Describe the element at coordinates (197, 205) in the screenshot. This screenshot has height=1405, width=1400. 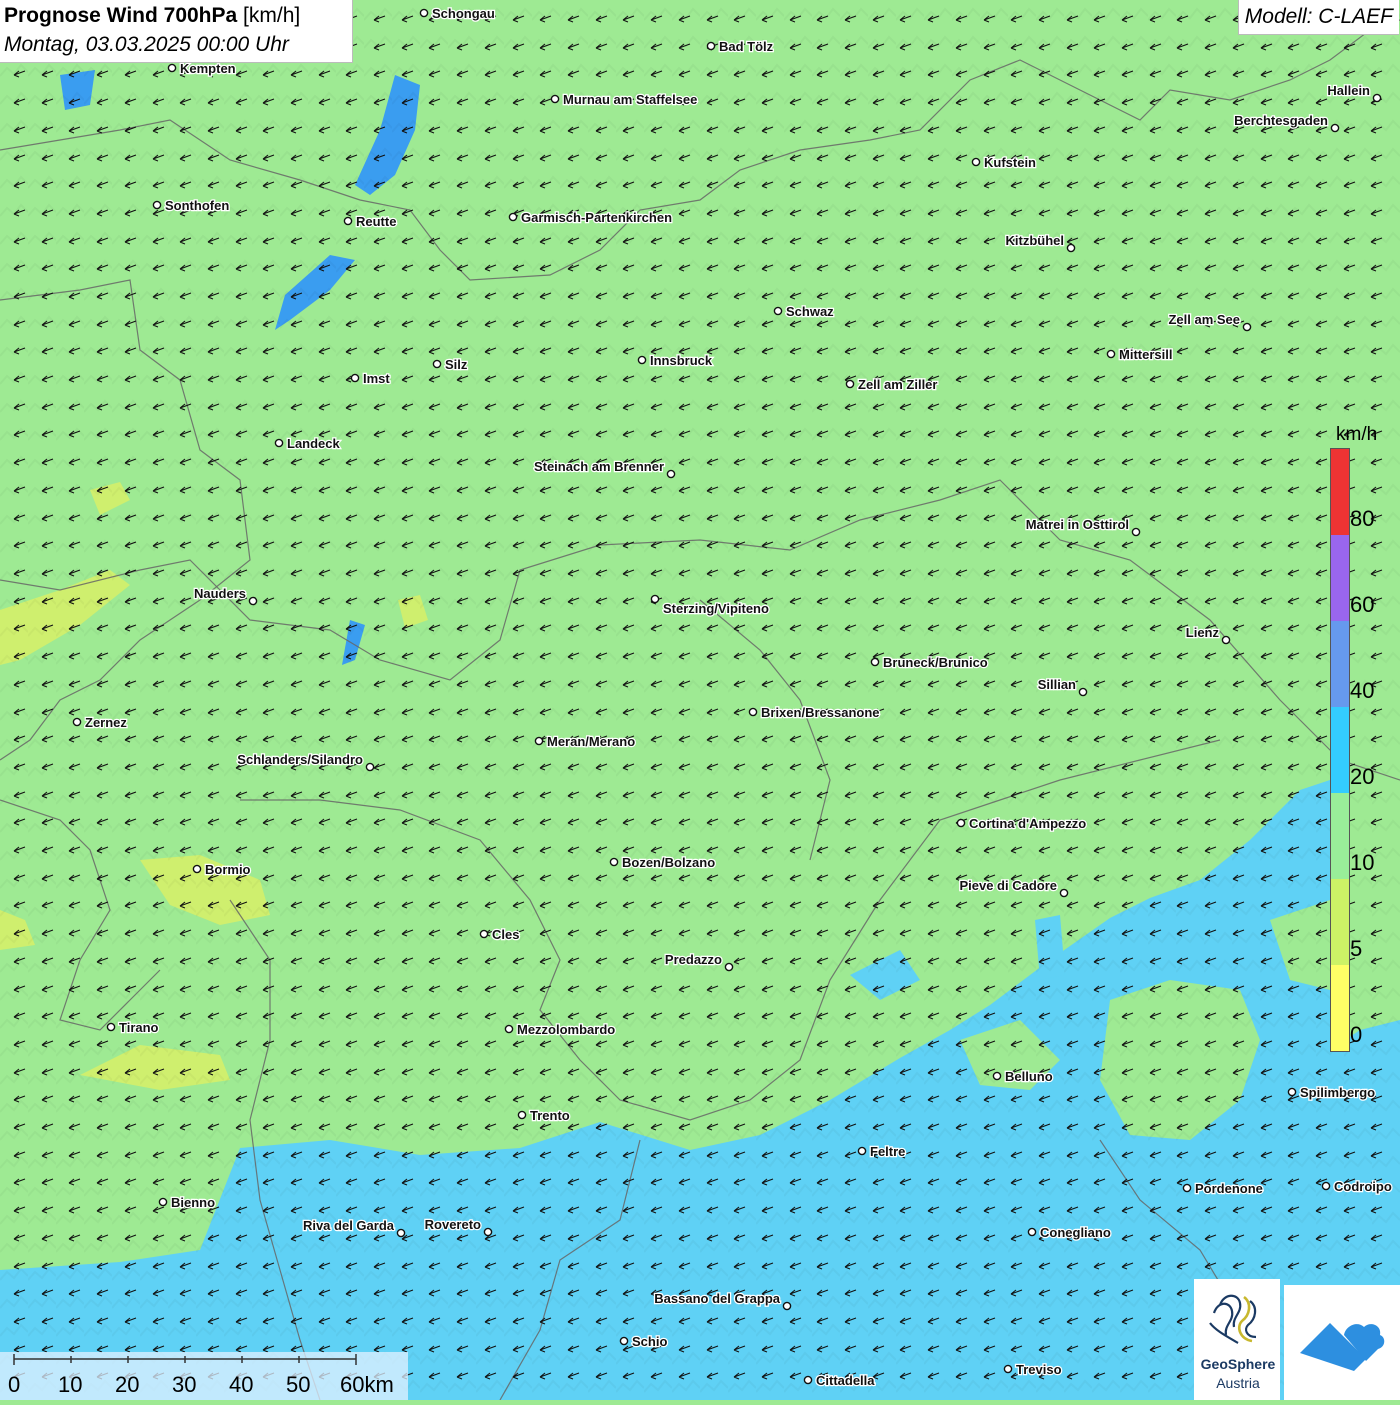
I see `city-label: Sonthofen` at that location.